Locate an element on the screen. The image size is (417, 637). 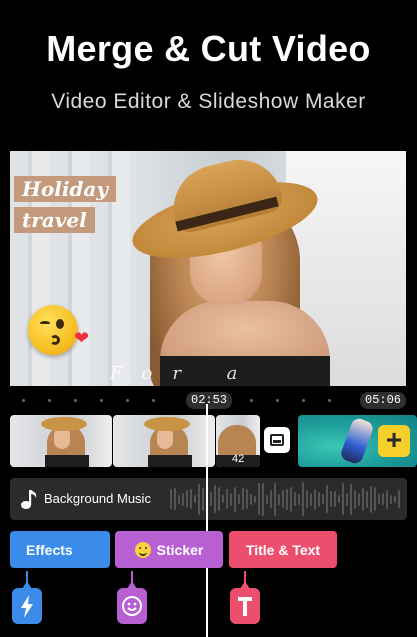
kiss-emoji-icon is located at coordinates (53, 330).